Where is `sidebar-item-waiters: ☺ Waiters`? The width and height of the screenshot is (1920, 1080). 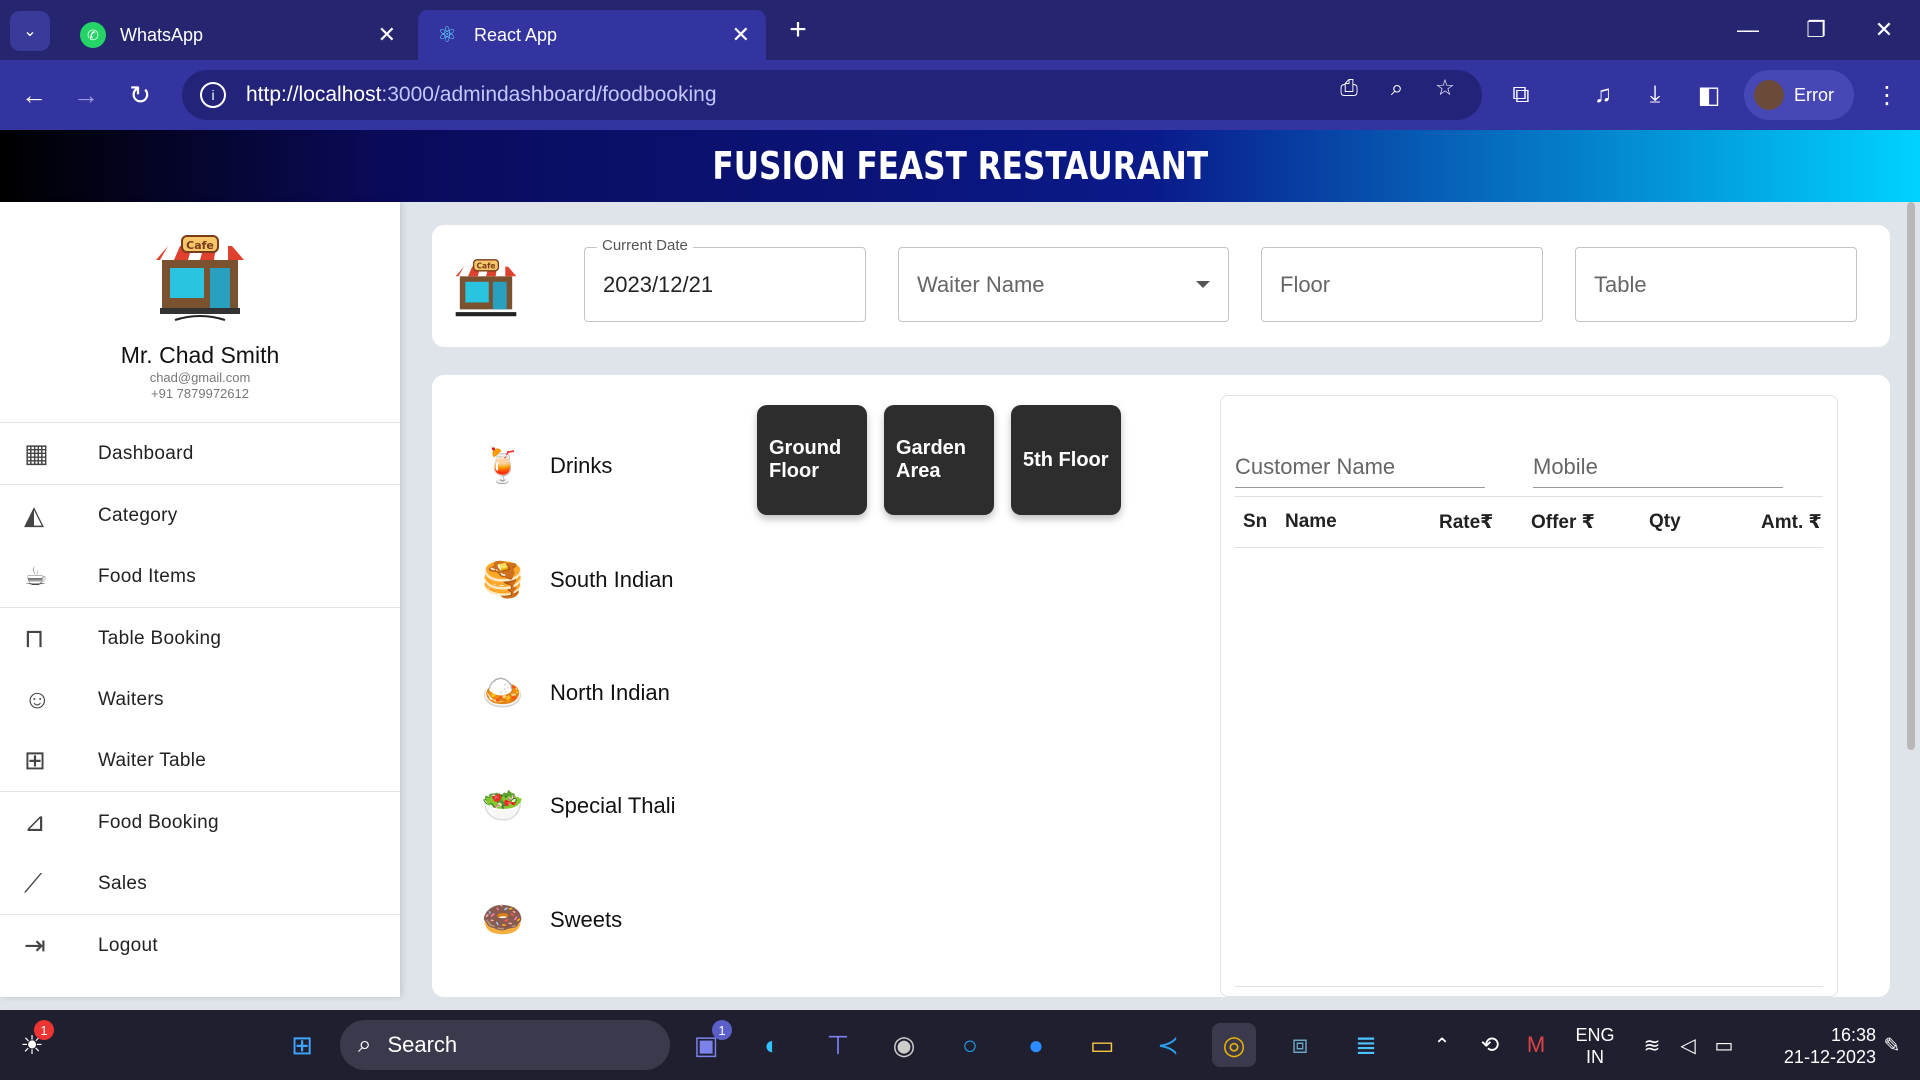
sidebar-item-waiters: ☺ Waiters is located at coordinates (200, 699).